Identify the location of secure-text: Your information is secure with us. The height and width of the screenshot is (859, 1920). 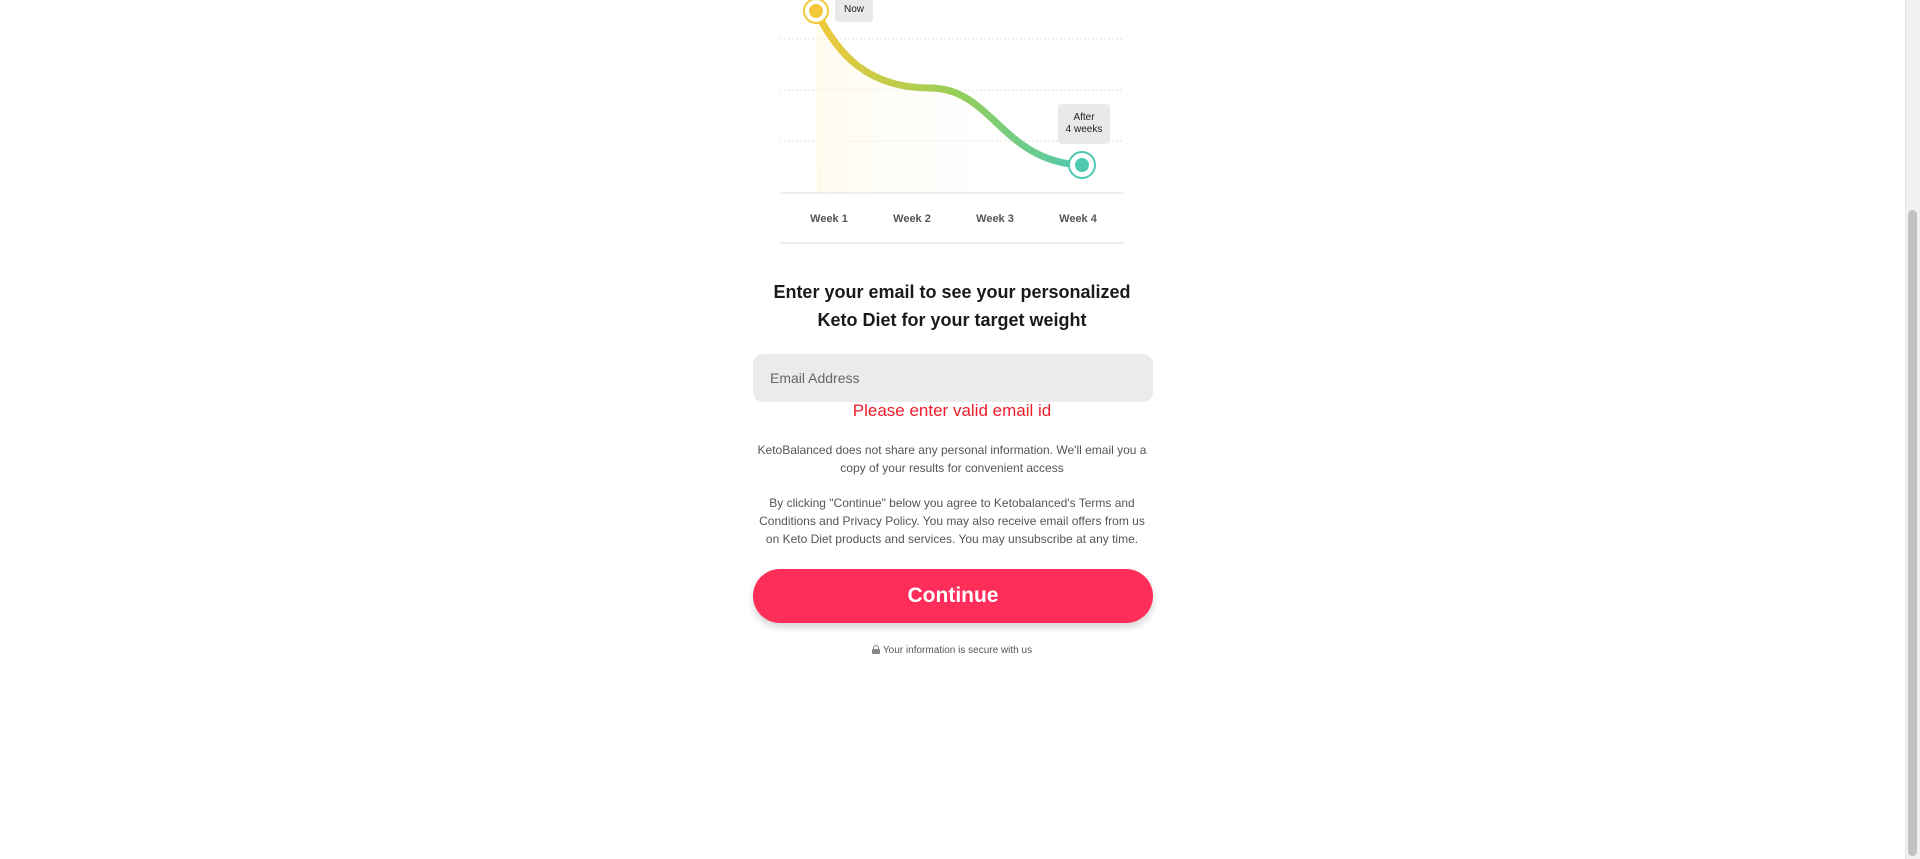
(957, 650).